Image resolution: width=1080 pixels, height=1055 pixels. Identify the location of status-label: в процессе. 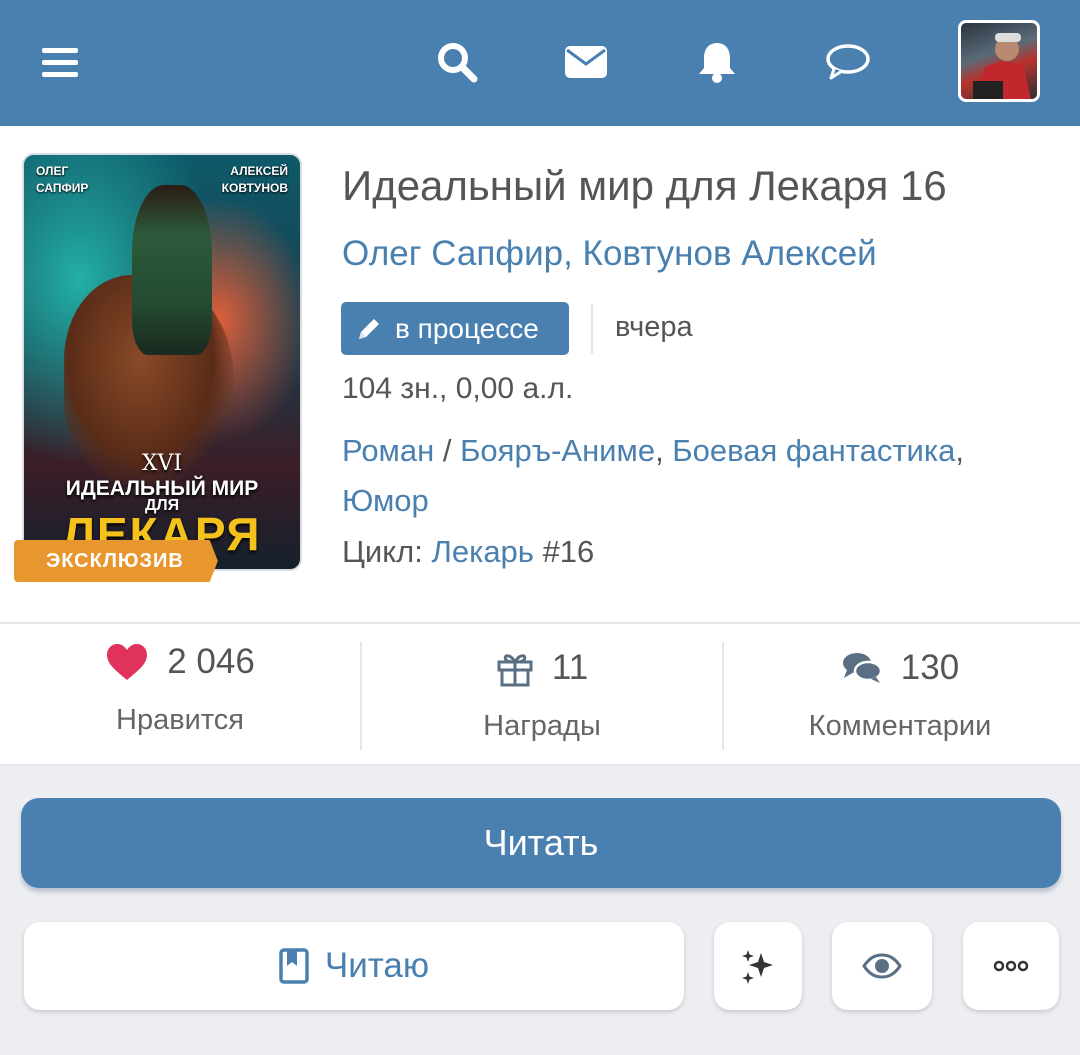
(467, 328).